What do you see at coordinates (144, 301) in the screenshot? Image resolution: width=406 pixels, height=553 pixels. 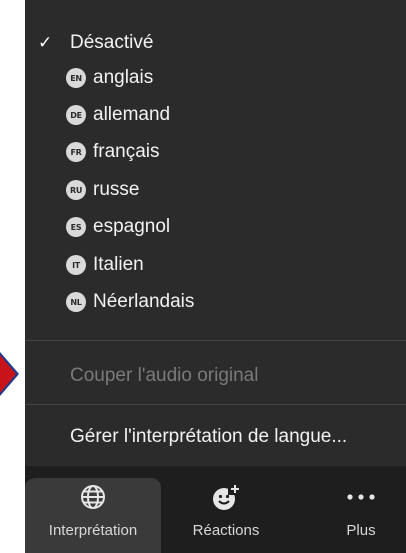 I see `language-label: Néerlandais` at bounding box center [144, 301].